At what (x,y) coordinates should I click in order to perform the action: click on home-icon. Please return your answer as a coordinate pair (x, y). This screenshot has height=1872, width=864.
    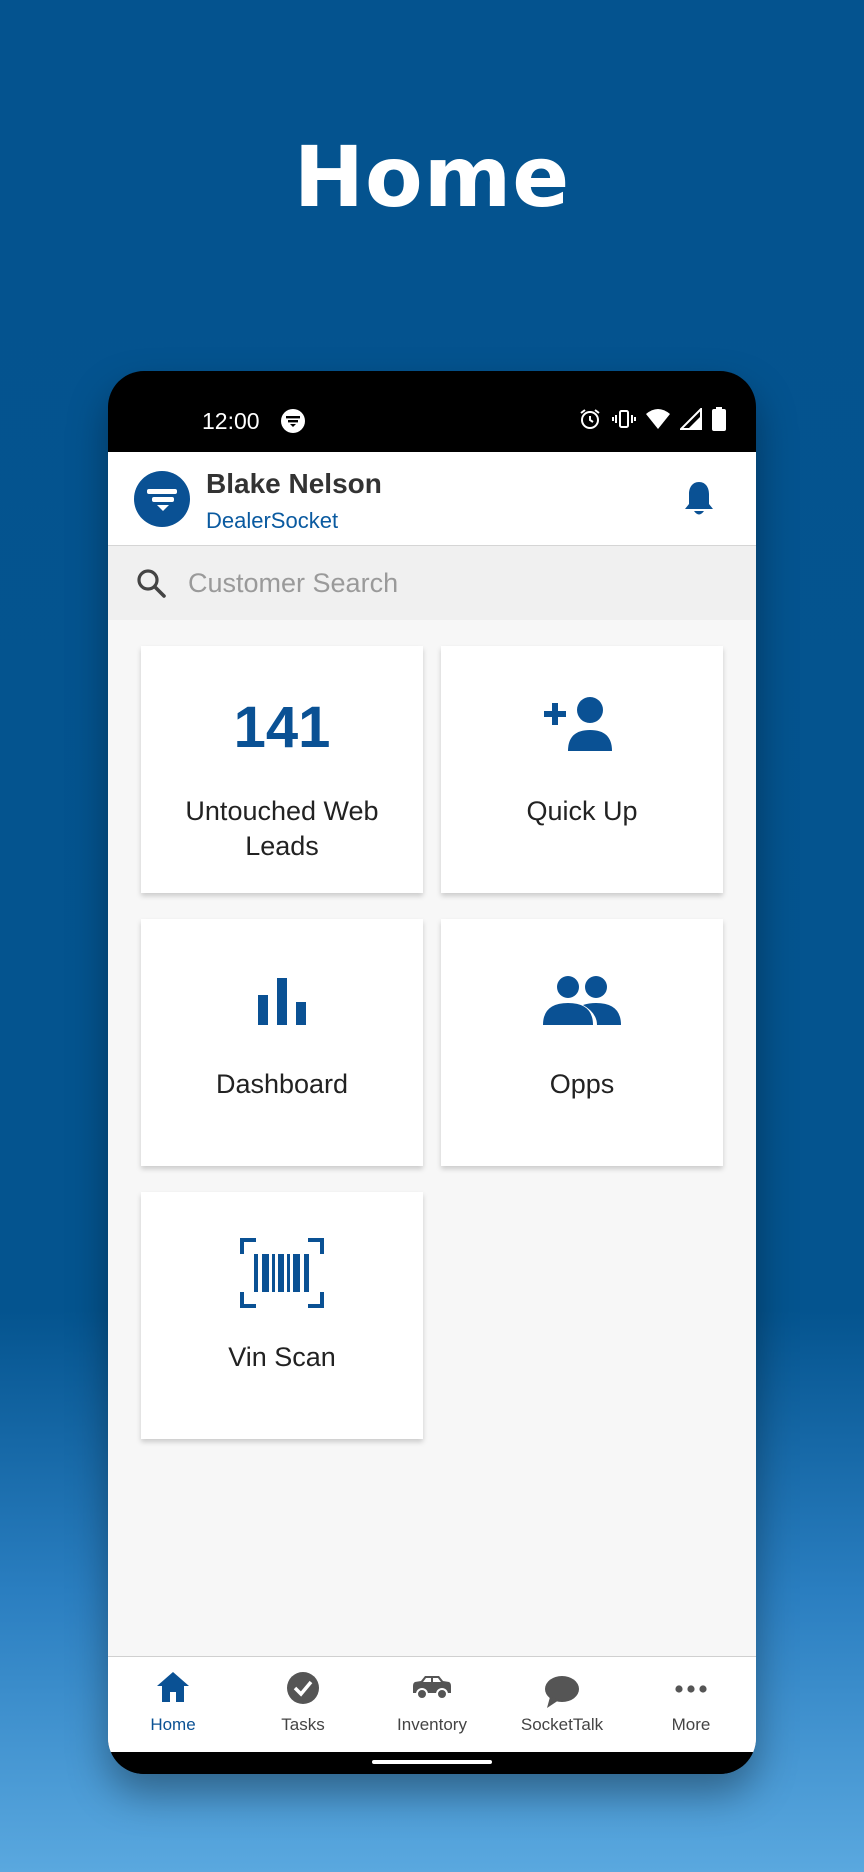
    Looking at the image, I should click on (173, 1687).